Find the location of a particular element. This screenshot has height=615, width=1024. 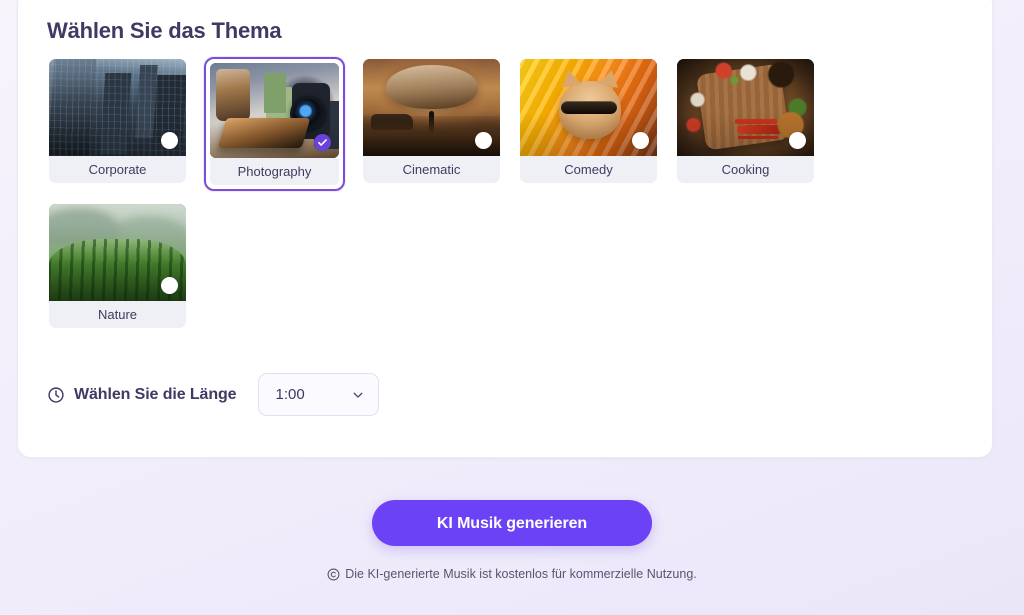

copyright-icon is located at coordinates (333, 574).